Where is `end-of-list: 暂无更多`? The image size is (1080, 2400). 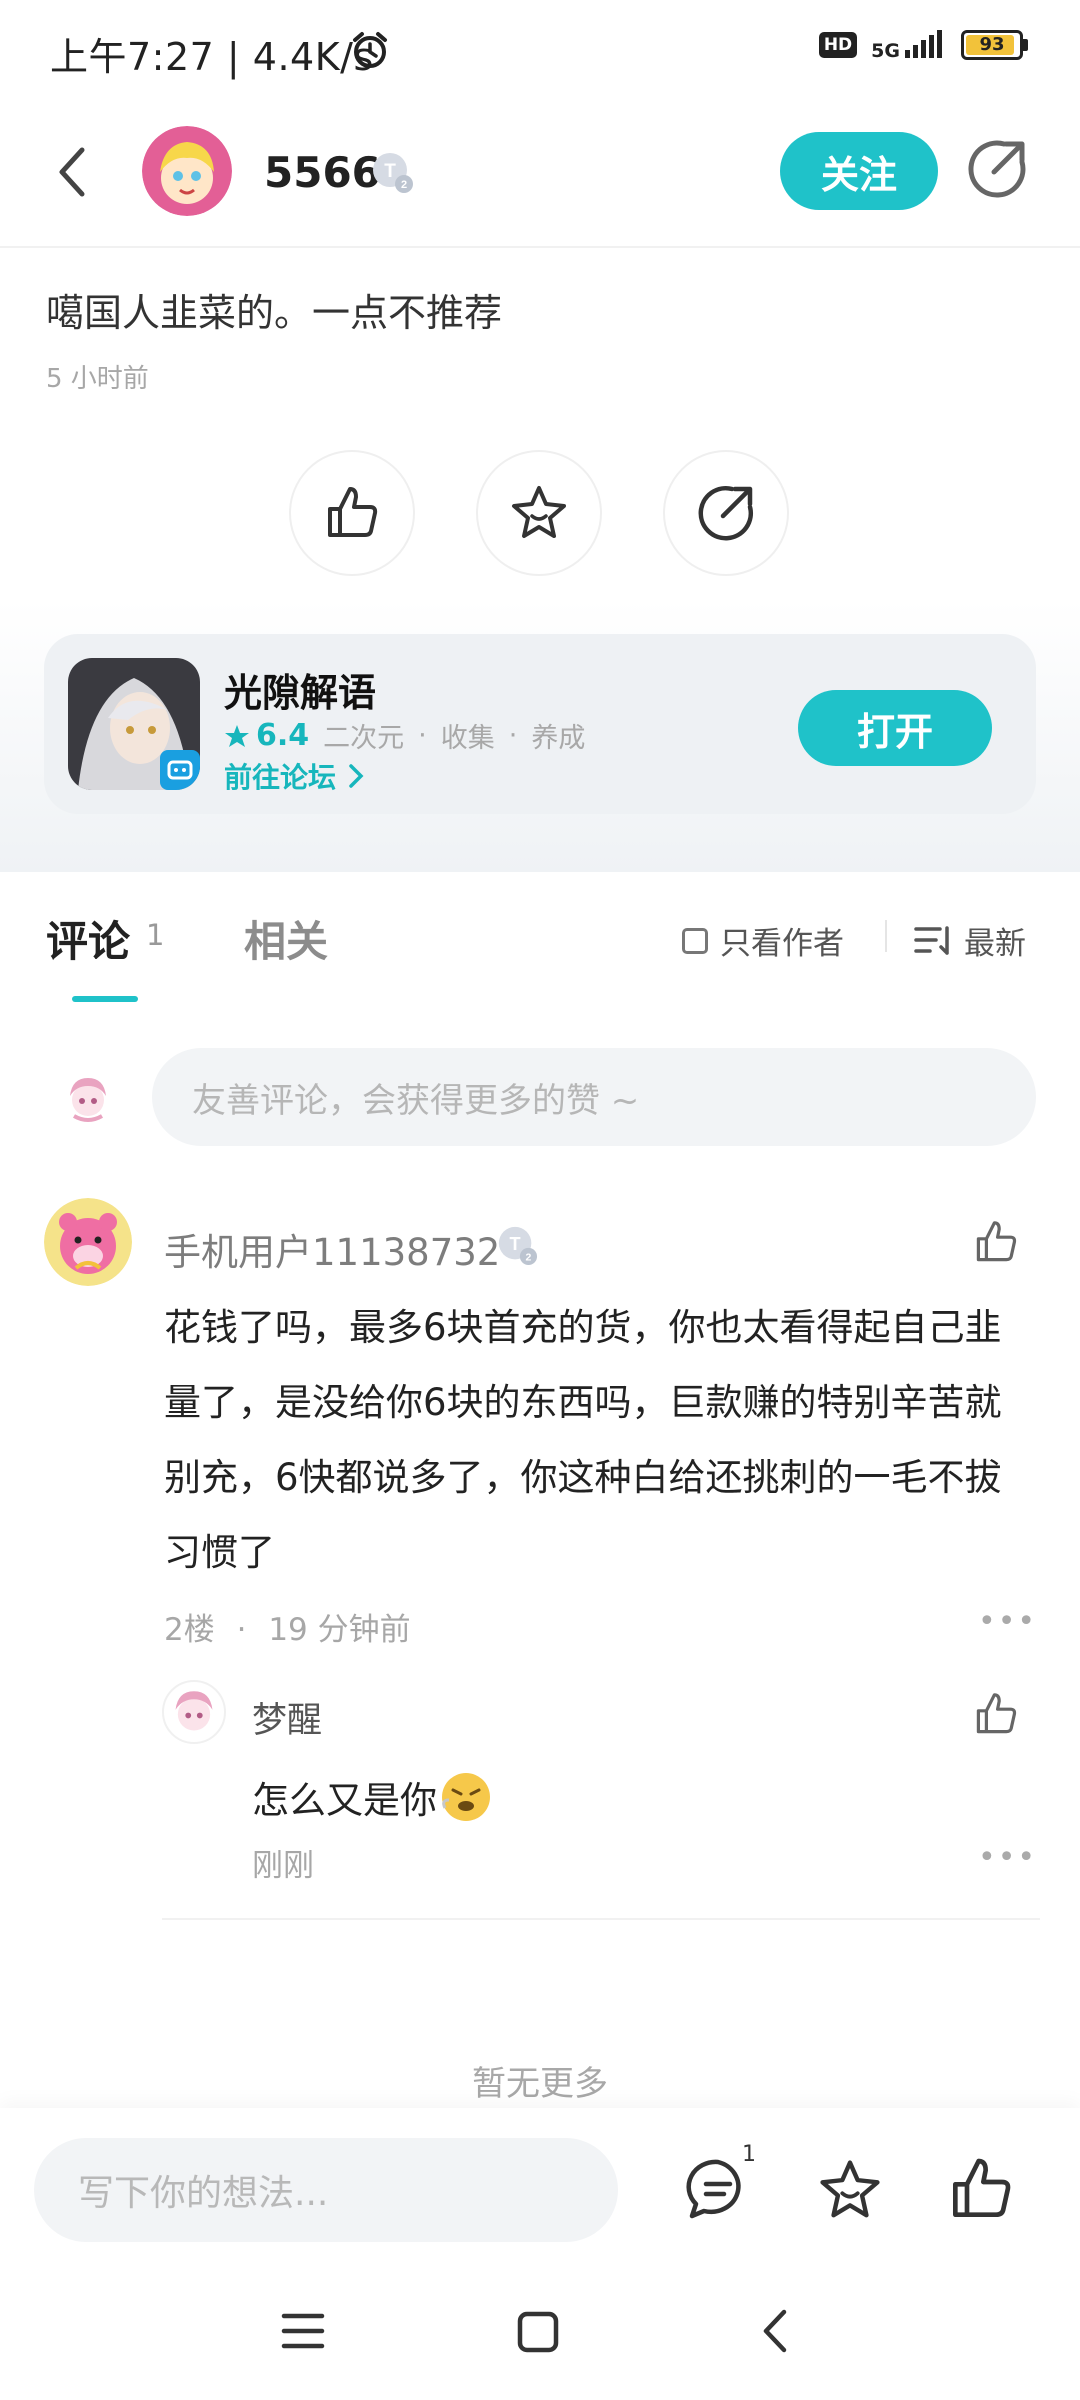
end-of-list: 暂无更多 is located at coordinates (540, 2084).